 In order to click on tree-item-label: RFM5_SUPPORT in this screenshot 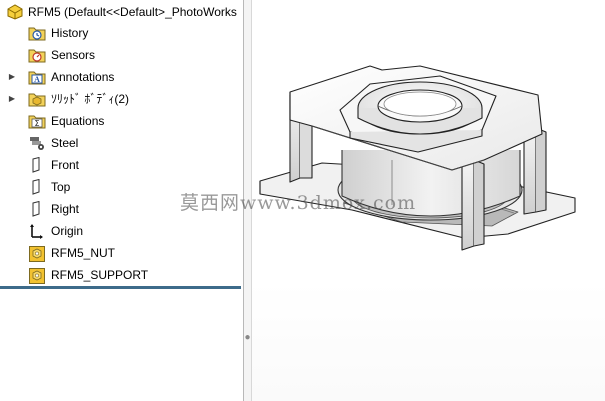, I will do `click(100, 275)`.